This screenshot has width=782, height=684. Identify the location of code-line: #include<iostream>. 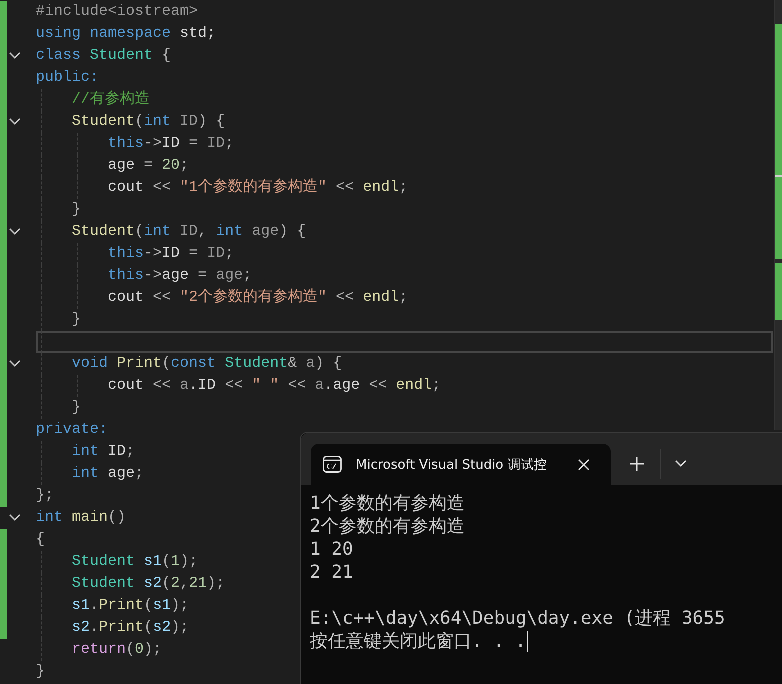
(117, 12).